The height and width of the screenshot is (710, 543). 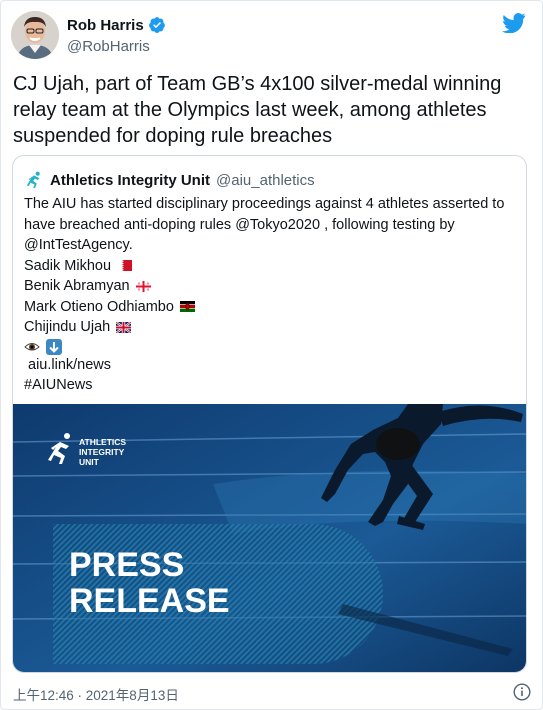 What do you see at coordinates (33, 180) in the screenshot?
I see `aiu-logo-icon` at bounding box center [33, 180].